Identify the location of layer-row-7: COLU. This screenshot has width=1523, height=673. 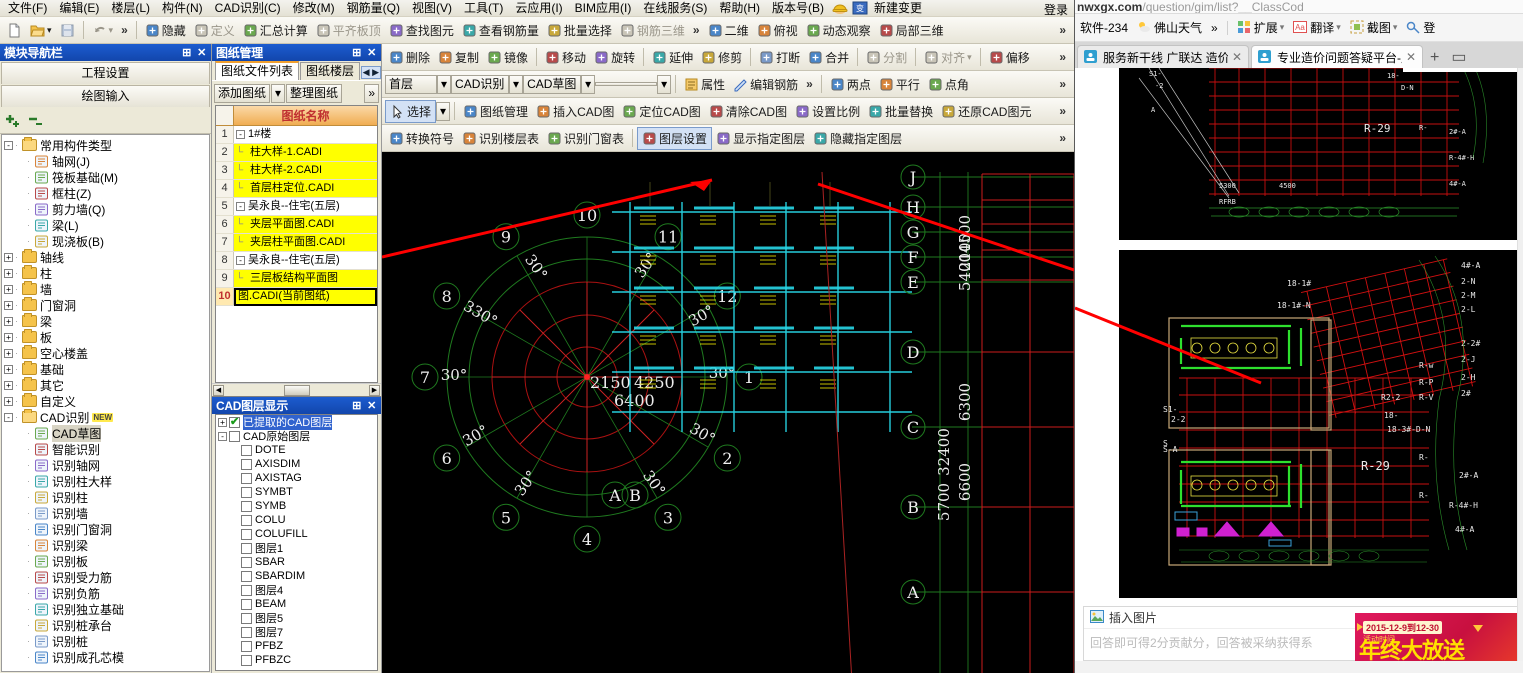
(296, 520).